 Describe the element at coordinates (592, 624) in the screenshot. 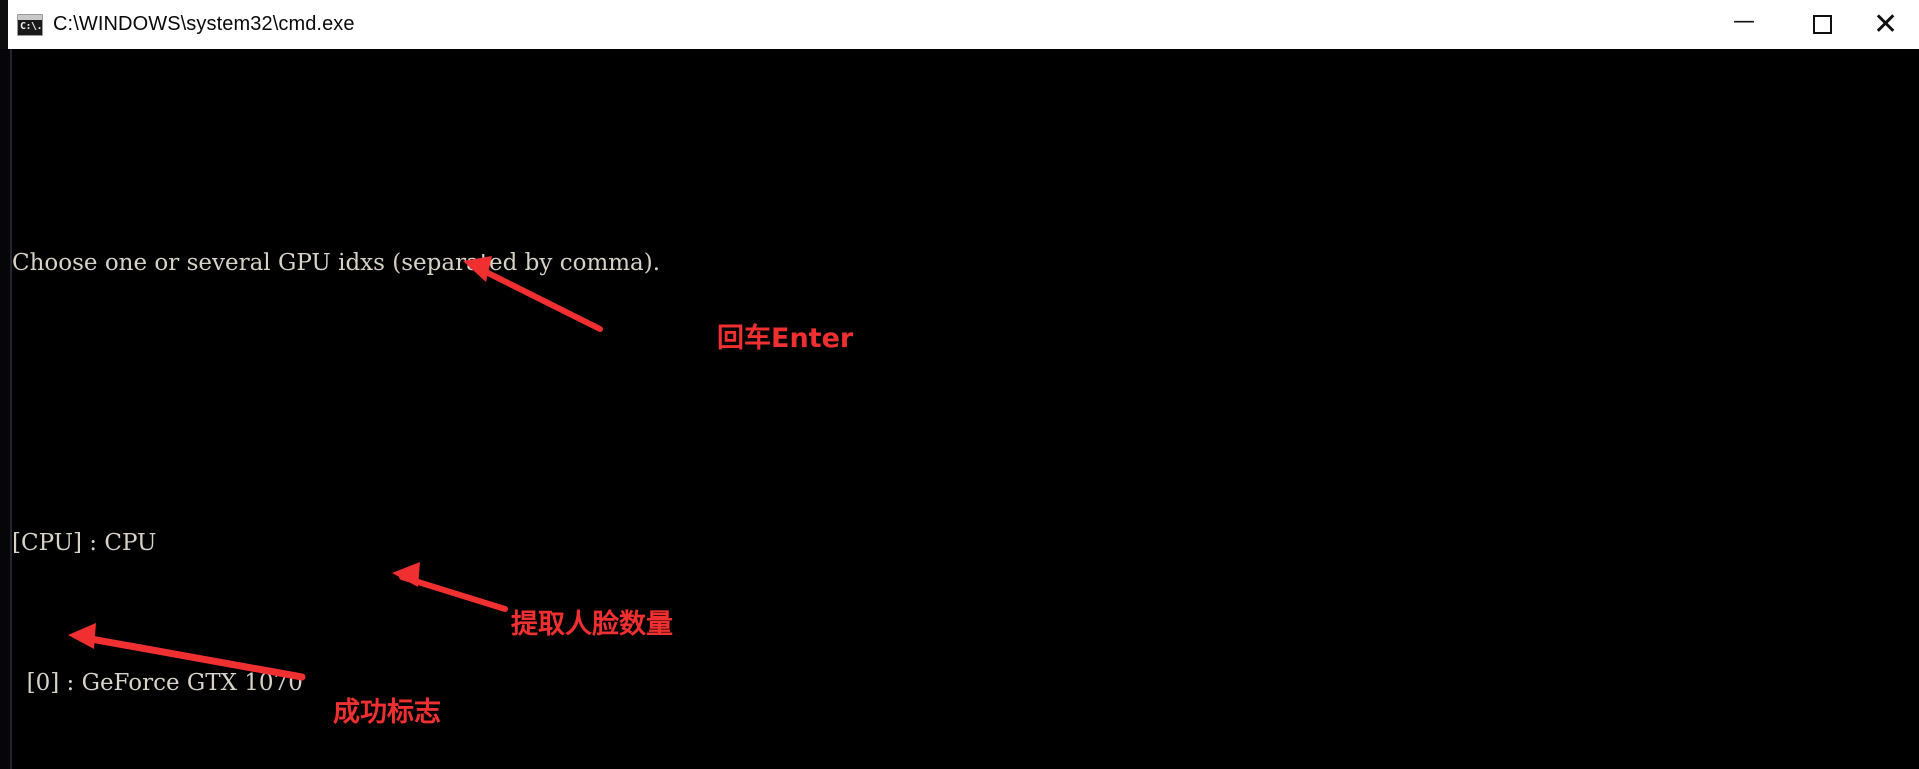

I see `annotation-faces-count: 提取人脸数量` at that location.